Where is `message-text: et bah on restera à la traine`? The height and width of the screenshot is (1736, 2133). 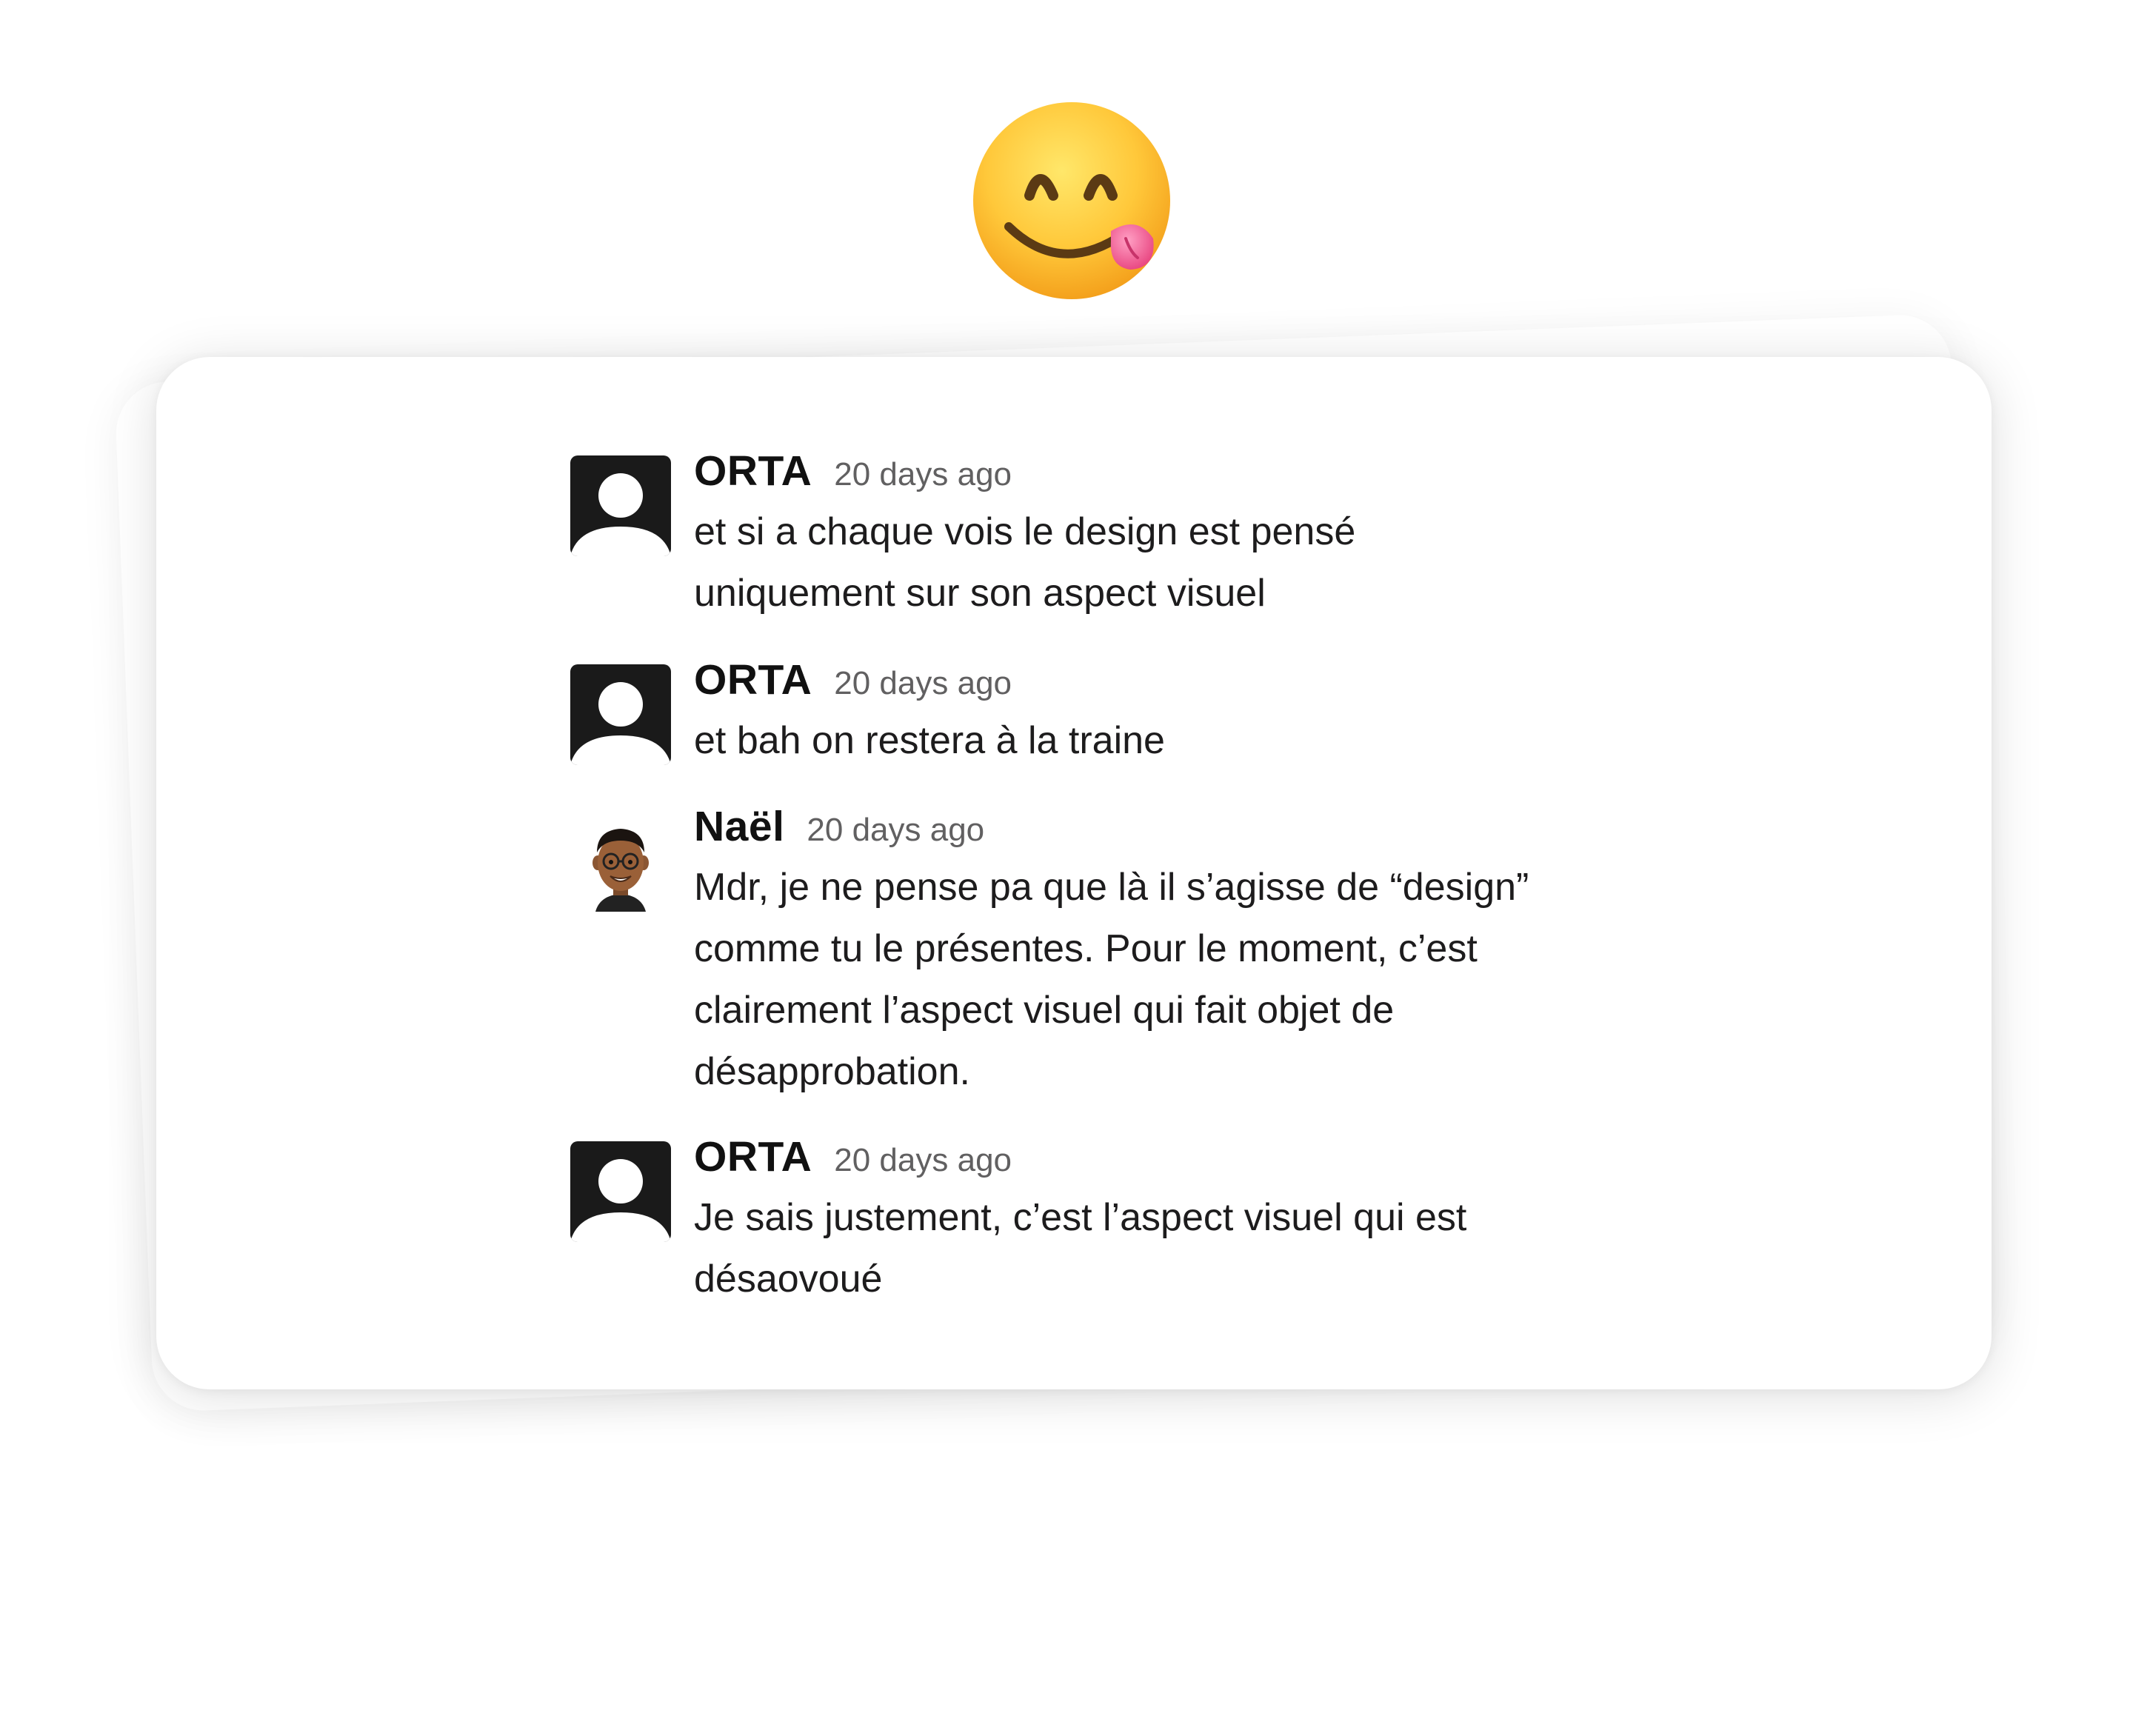
message-text: et bah on restera à la traine is located at coordinates (929, 741).